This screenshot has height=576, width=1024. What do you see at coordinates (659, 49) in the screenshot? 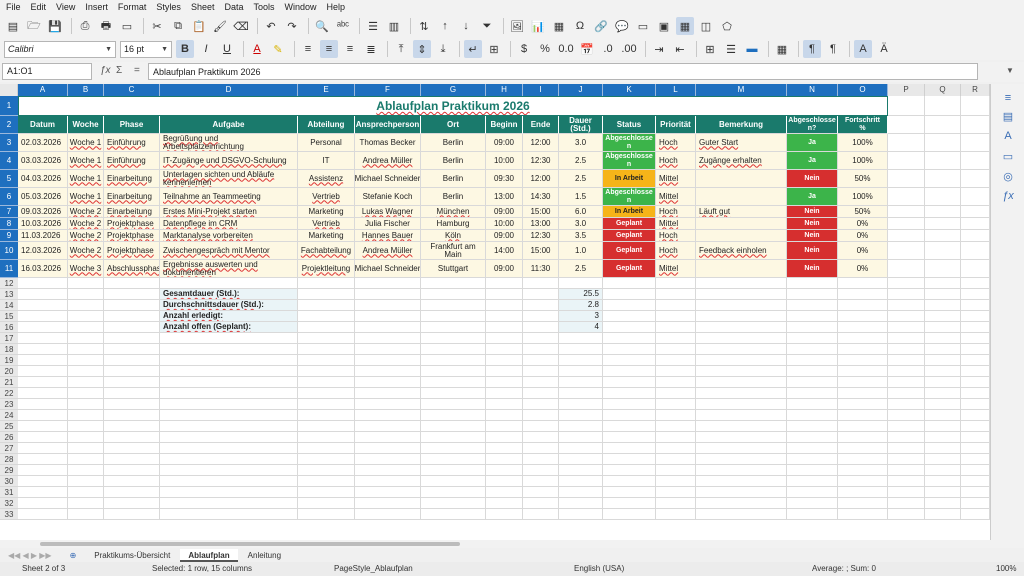
I see `increase-indent-icon: ⇥` at bounding box center [659, 49].